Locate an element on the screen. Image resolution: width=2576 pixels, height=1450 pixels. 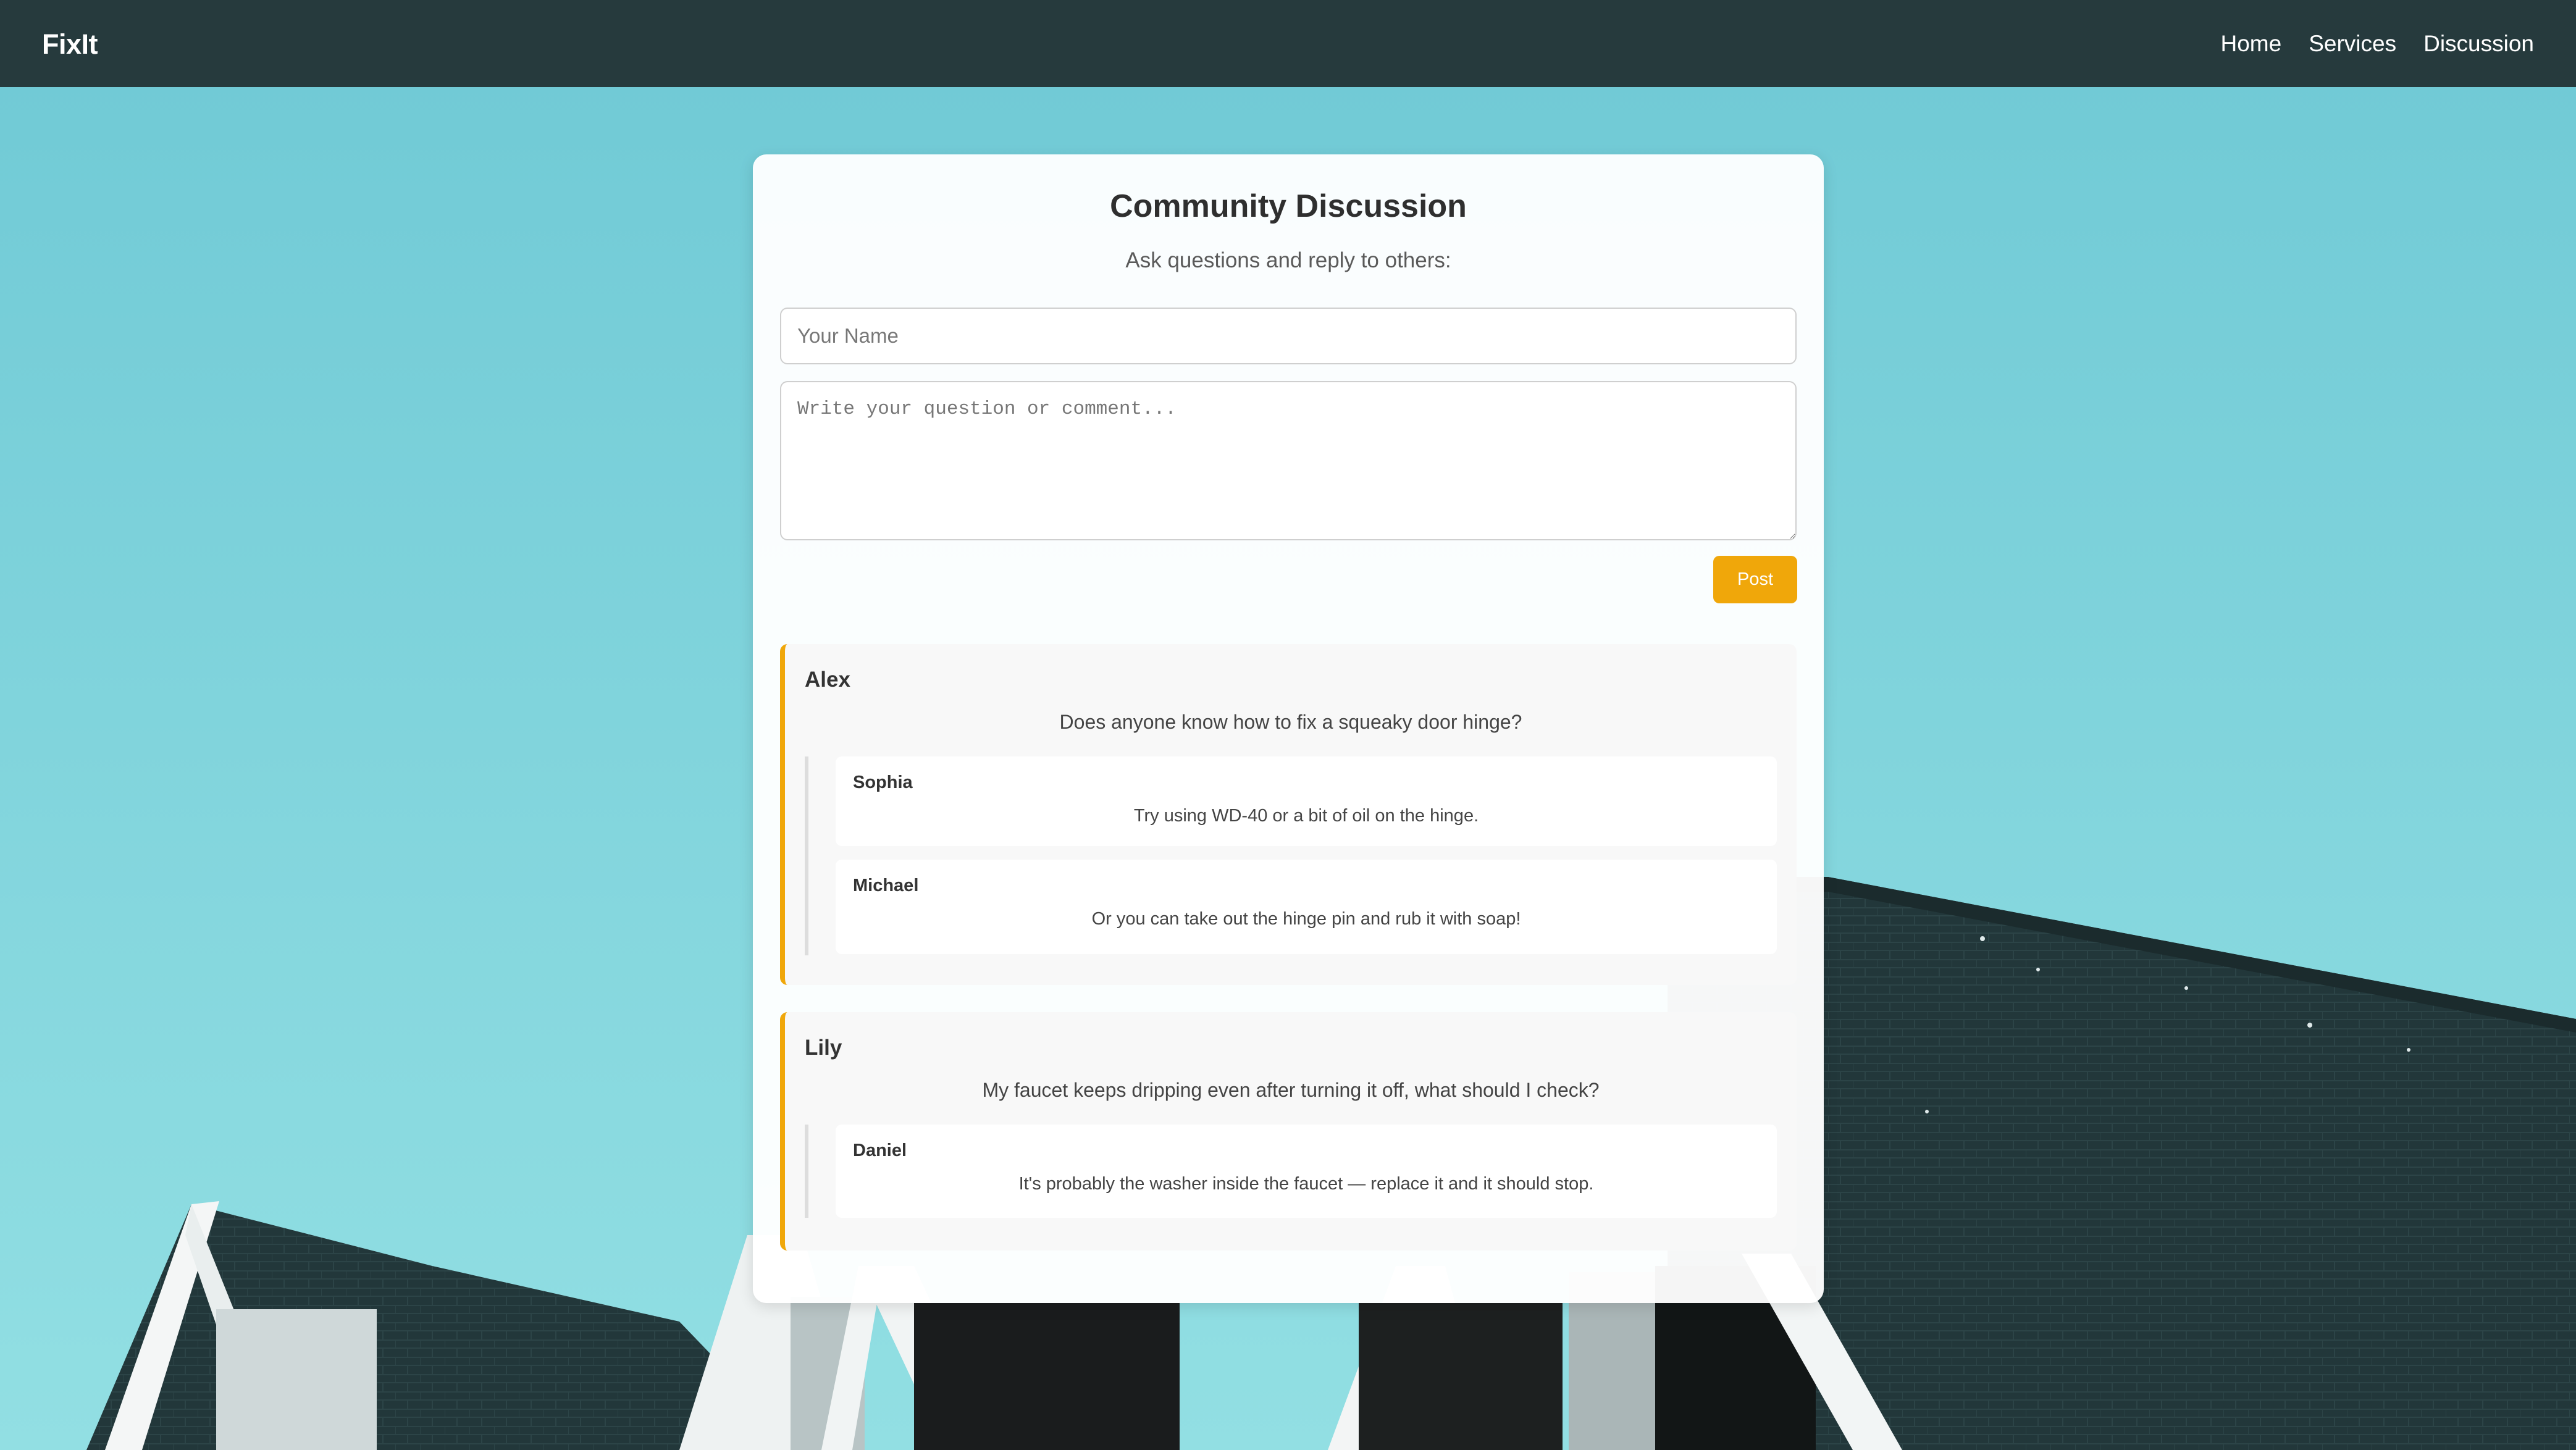
name-input is located at coordinates (1288, 336).